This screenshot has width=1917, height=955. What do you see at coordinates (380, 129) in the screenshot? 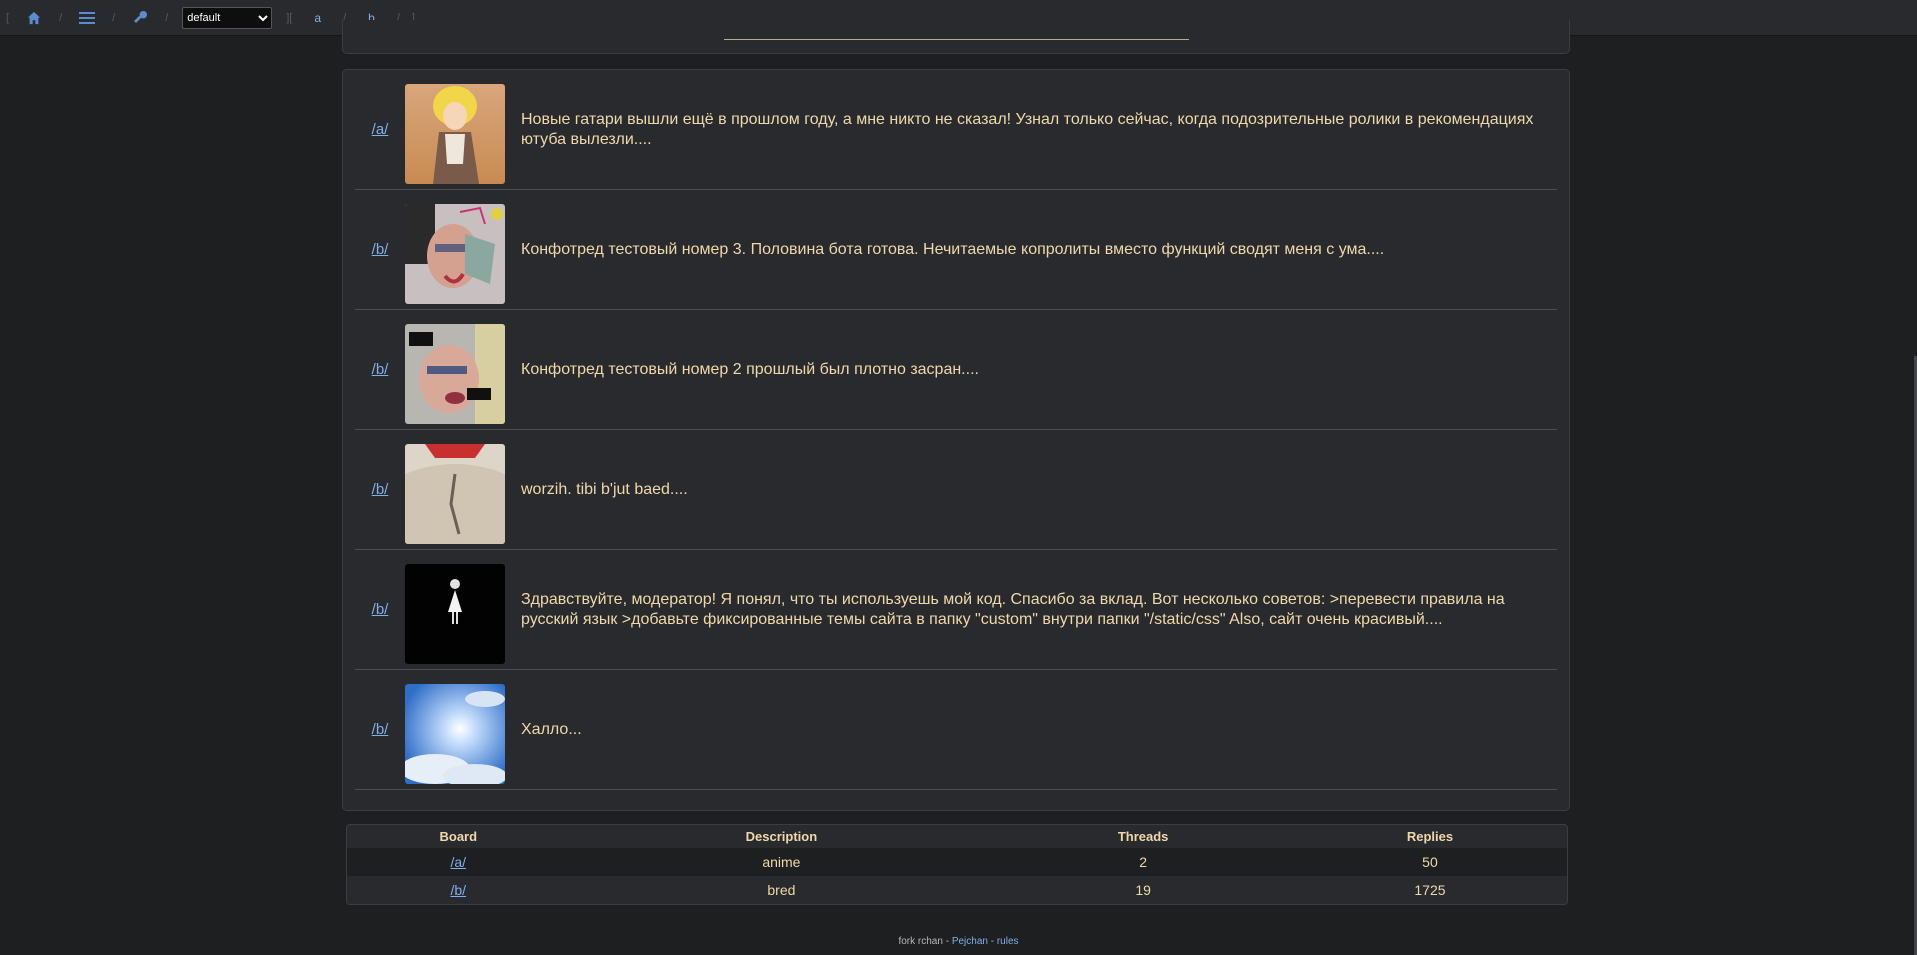
I see `post-board-link: /a/` at bounding box center [380, 129].